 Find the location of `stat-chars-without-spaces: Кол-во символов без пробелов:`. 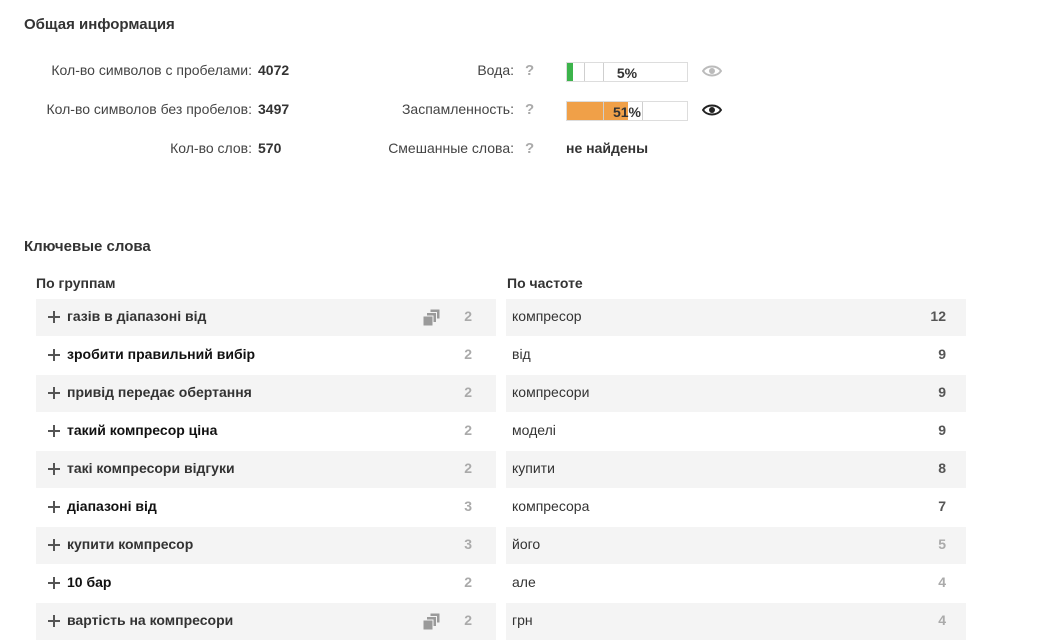

stat-chars-without-spaces: Кол-во символов без пробелов: is located at coordinates (126, 111).